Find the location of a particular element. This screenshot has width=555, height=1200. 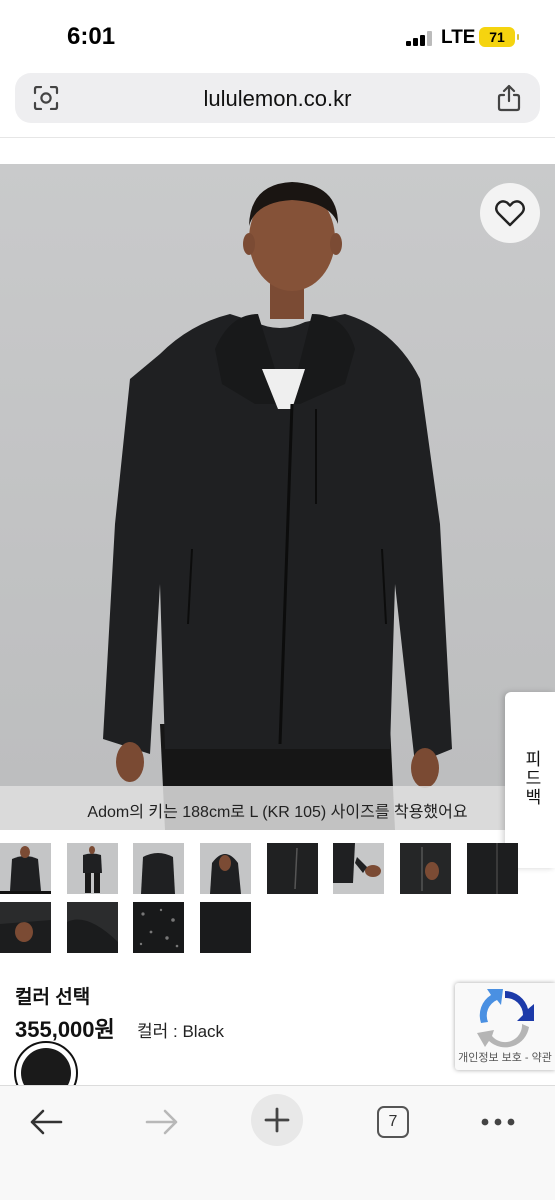

plus-icon is located at coordinates (277, 1120).